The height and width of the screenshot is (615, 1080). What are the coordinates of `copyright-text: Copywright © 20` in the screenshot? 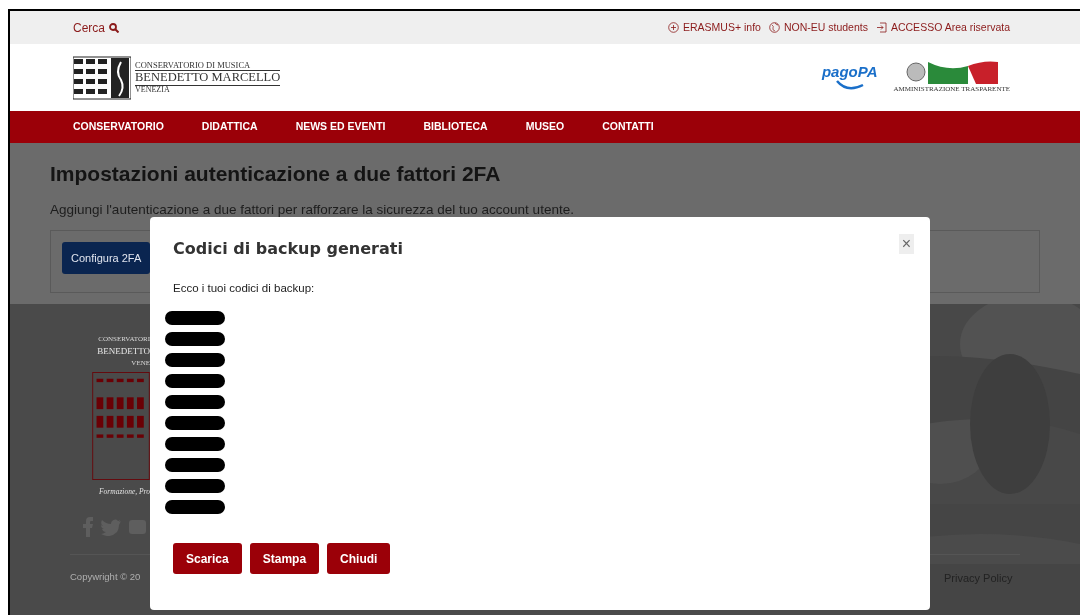 It's located at (105, 577).